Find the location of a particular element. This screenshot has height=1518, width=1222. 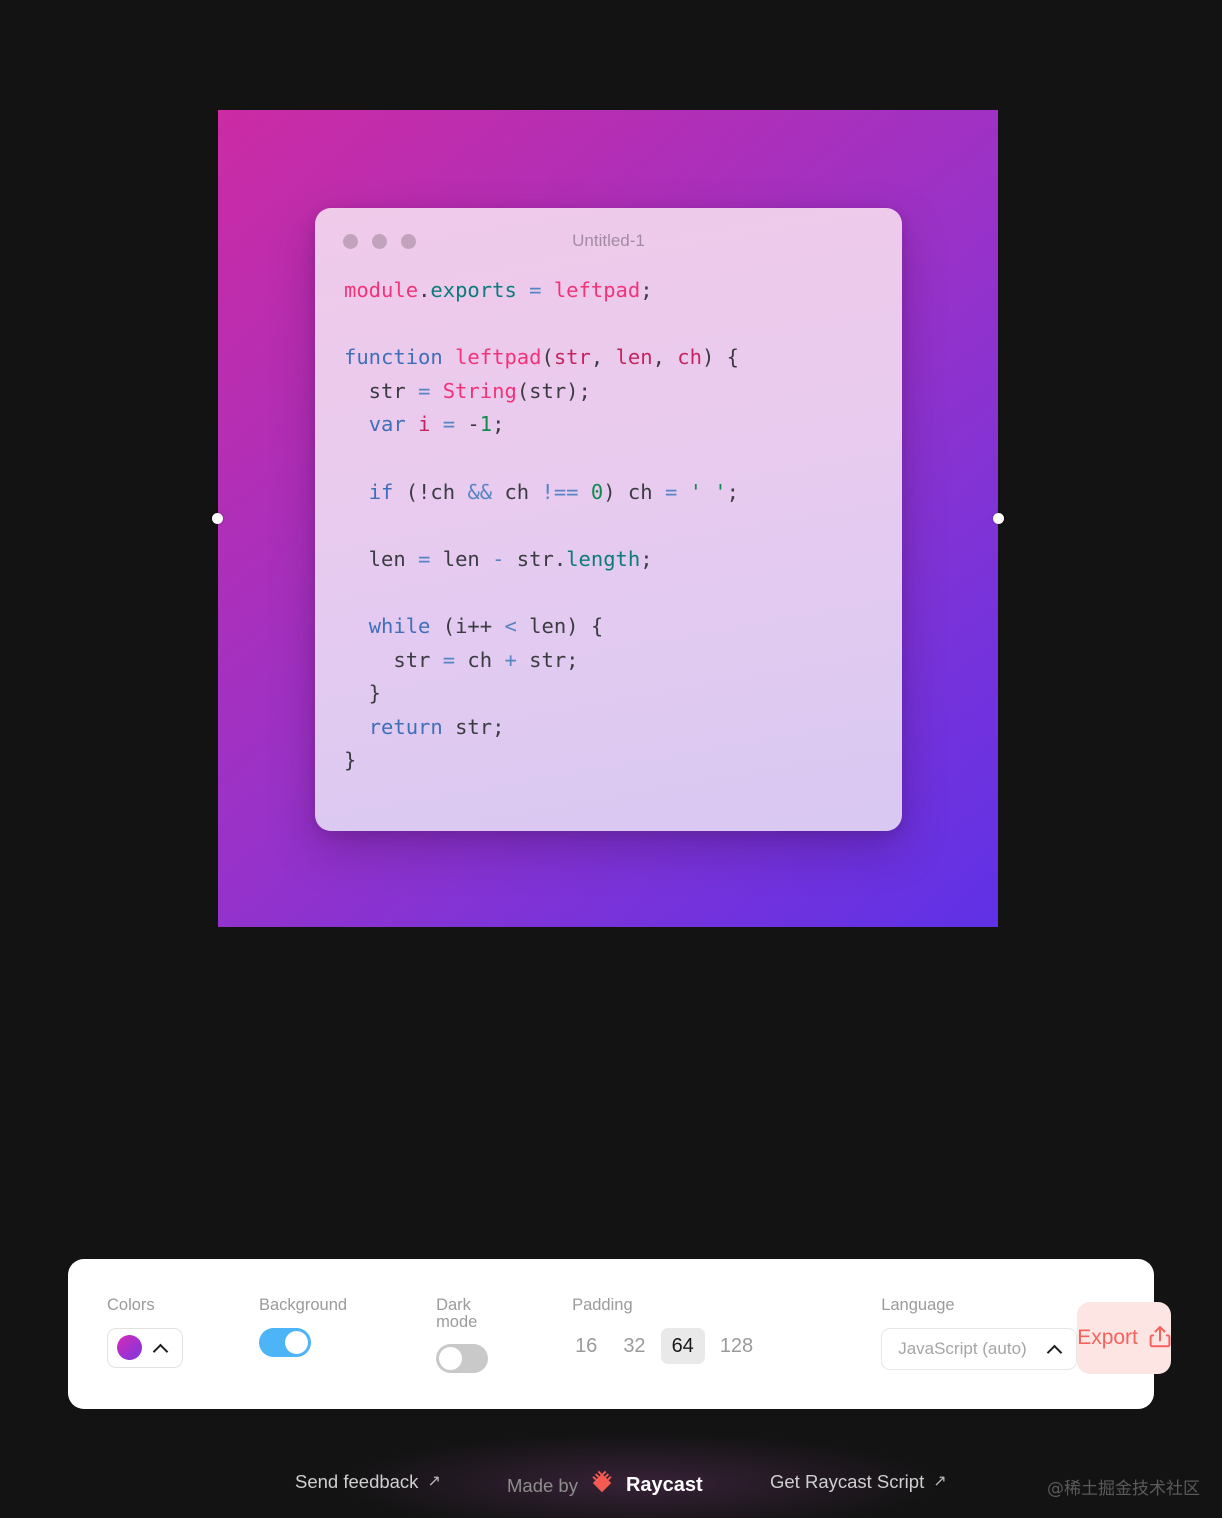

code-token: (!ch is located at coordinates (430, 491).